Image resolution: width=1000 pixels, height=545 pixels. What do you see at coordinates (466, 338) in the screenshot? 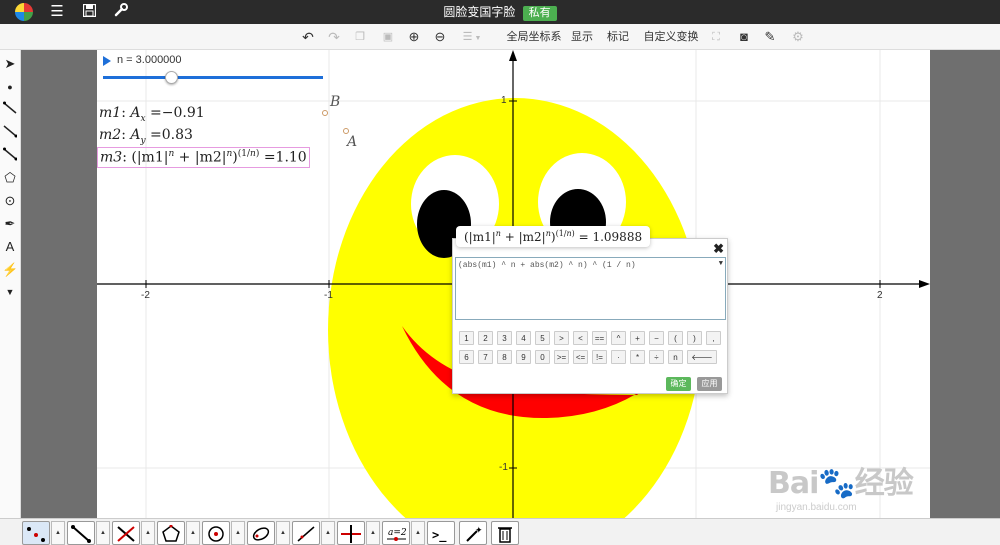
I see `key: 1` at bounding box center [466, 338].